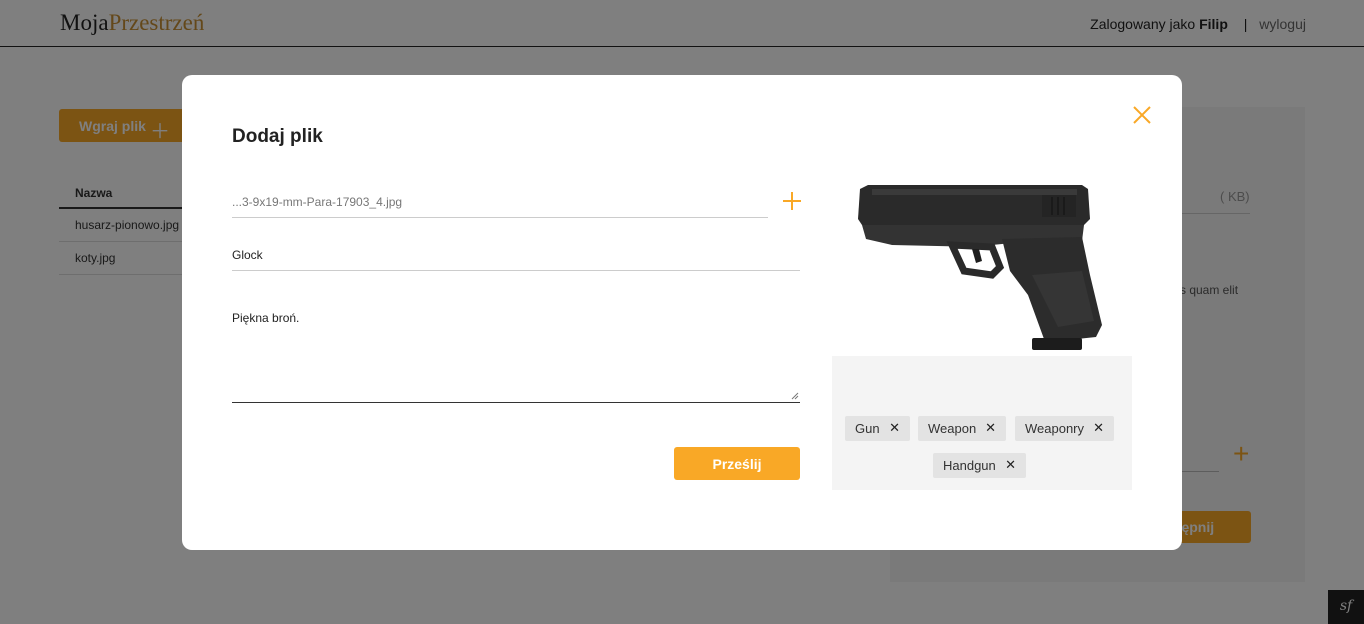 Image resolution: width=1364 pixels, height=624 pixels. What do you see at coordinates (867, 428) in the screenshot?
I see `tag-label: Gun` at bounding box center [867, 428].